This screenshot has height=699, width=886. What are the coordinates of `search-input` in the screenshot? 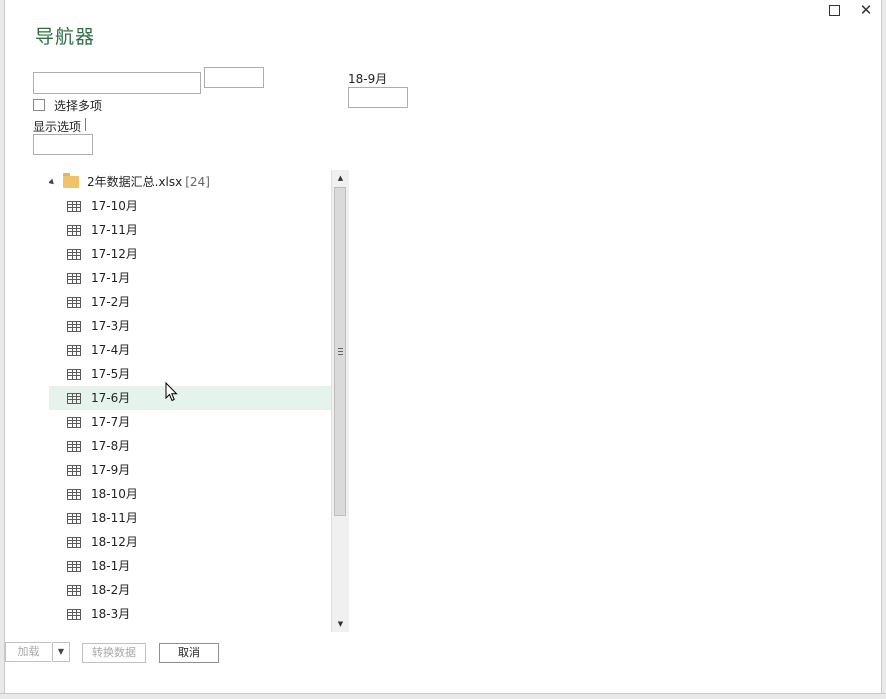 It's located at (117, 83).